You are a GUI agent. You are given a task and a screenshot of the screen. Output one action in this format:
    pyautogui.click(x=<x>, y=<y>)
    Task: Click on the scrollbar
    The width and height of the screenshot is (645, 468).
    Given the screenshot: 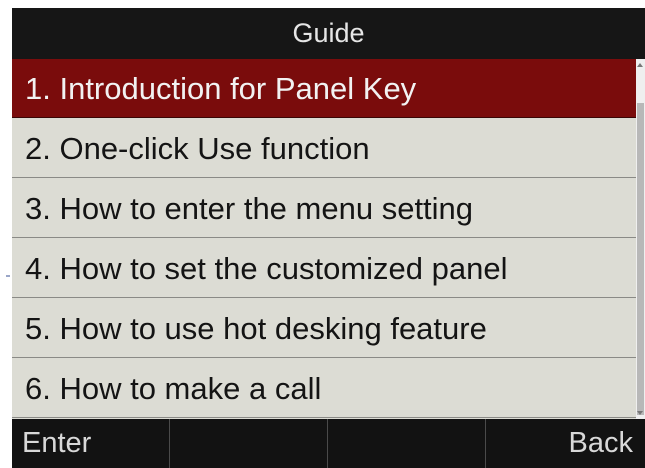 What is the action you would take?
    pyautogui.click(x=640, y=239)
    